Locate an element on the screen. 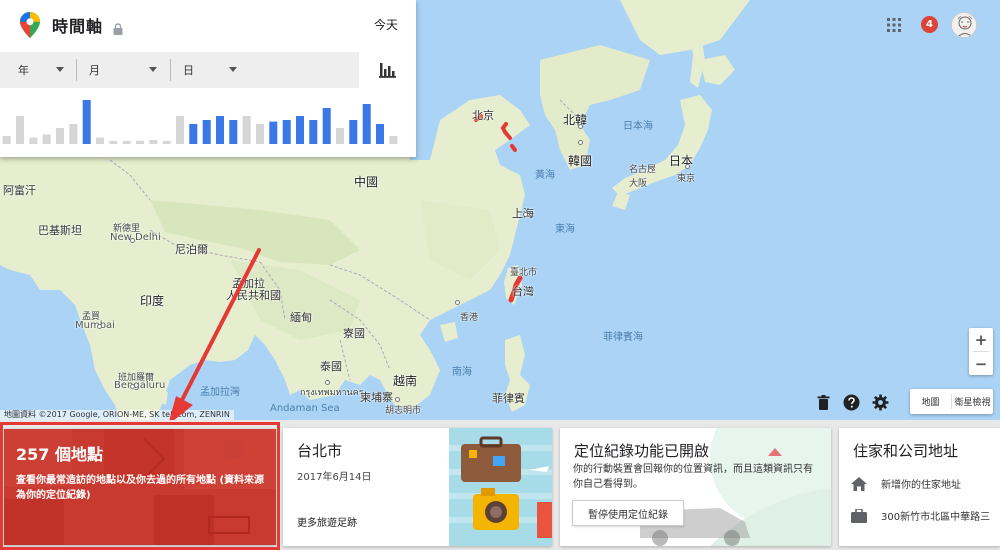  day-select: 日 is located at coordinates (211, 70).